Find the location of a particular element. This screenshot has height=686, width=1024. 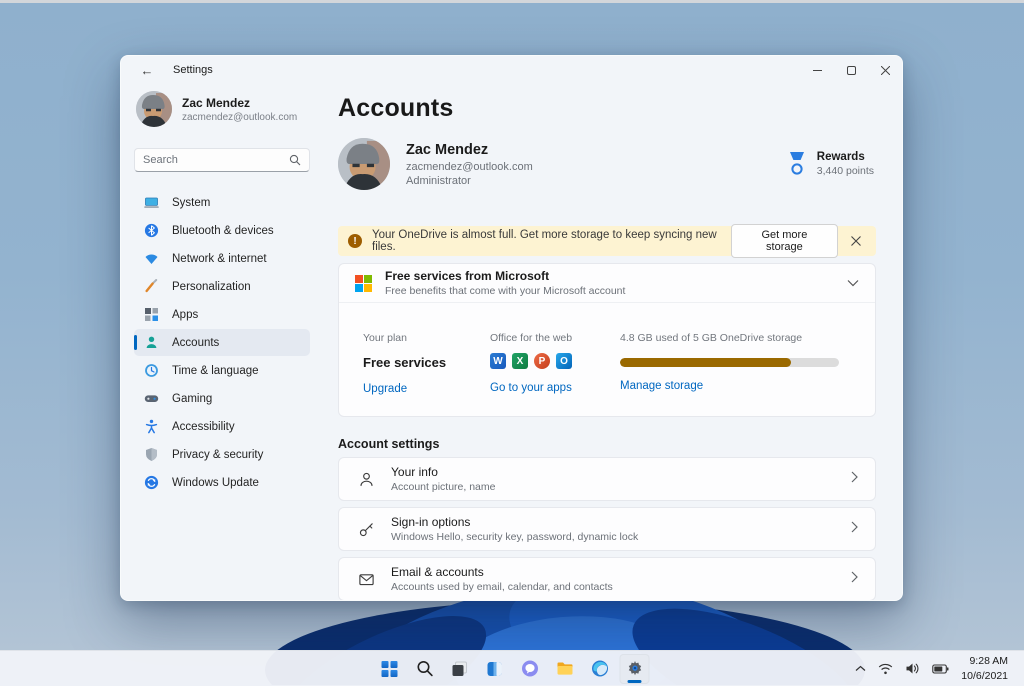

minimize-icon is located at coordinates (817, 70).